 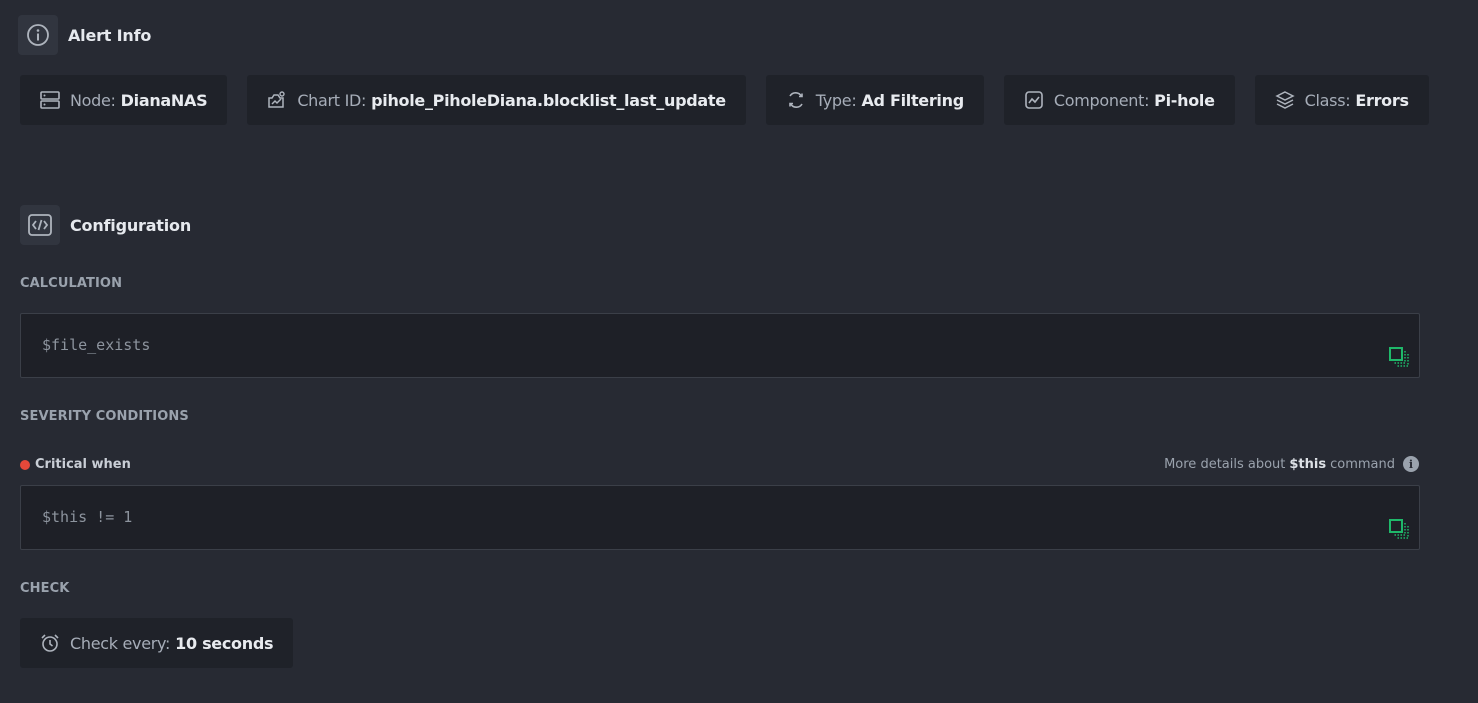 What do you see at coordinates (548, 100) in the screenshot?
I see `chart-id-value: pihole_PiholeDiana.blocklist_last_update` at bounding box center [548, 100].